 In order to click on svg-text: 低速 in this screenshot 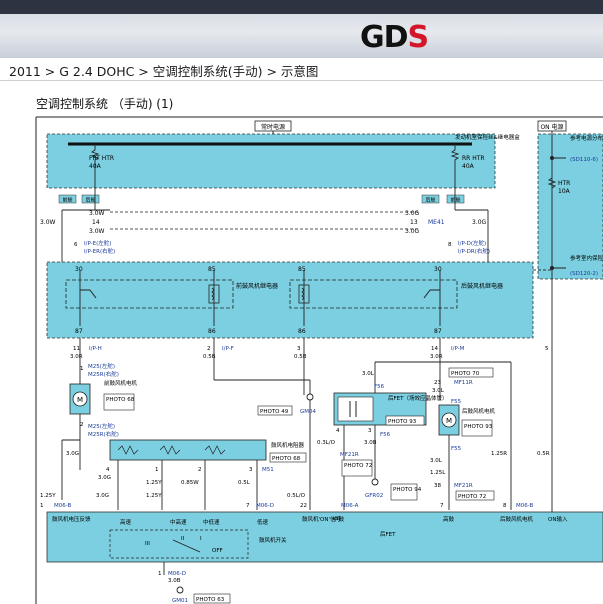, I will do `click(263, 522)`.